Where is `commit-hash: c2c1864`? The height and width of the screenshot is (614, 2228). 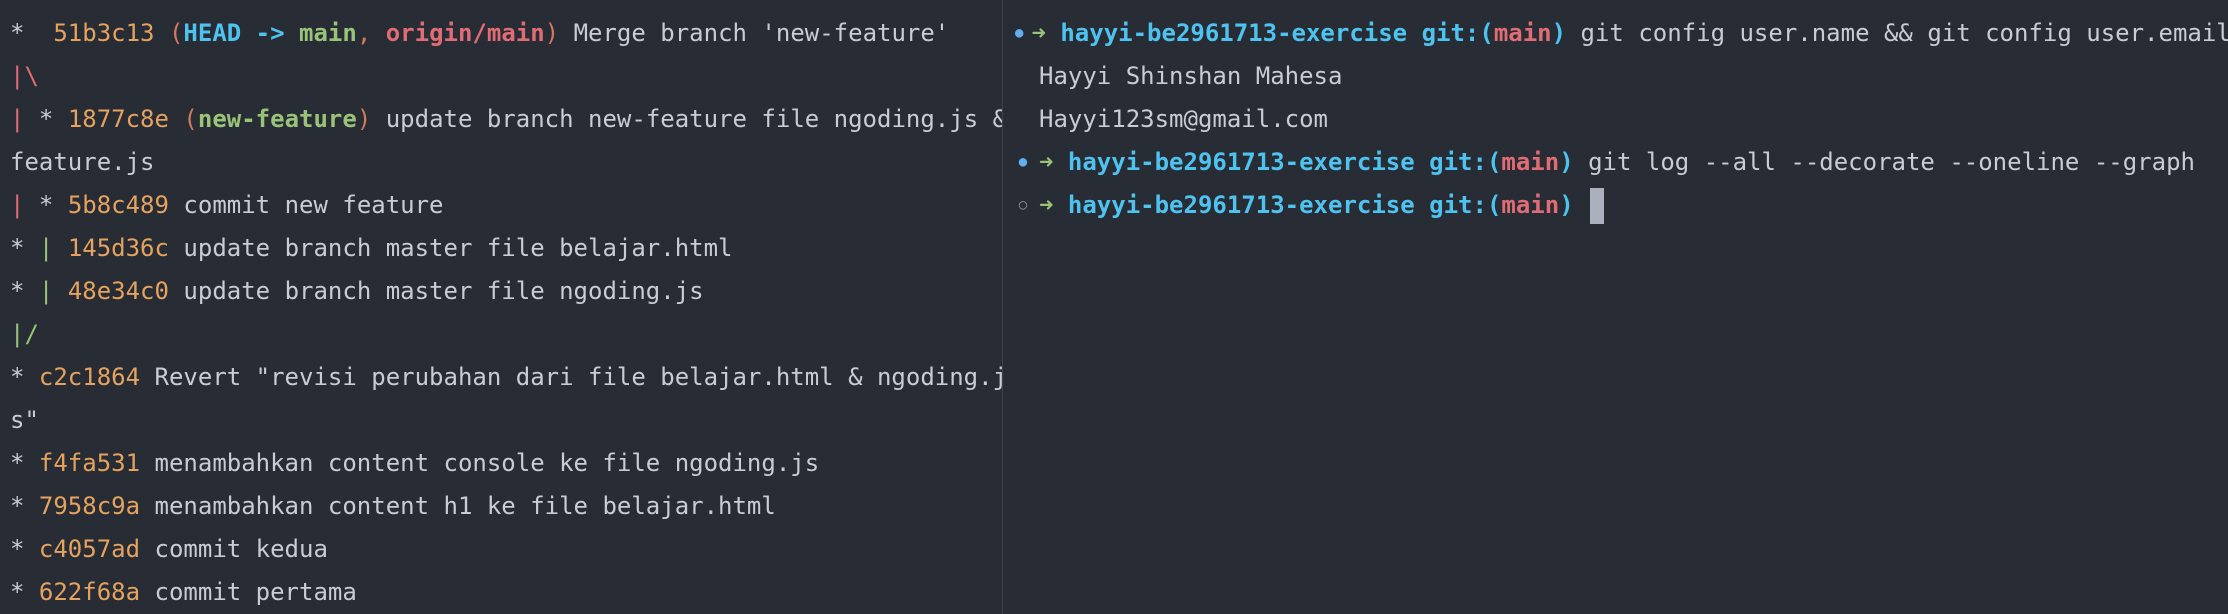 commit-hash: c2c1864 is located at coordinates (89, 377).